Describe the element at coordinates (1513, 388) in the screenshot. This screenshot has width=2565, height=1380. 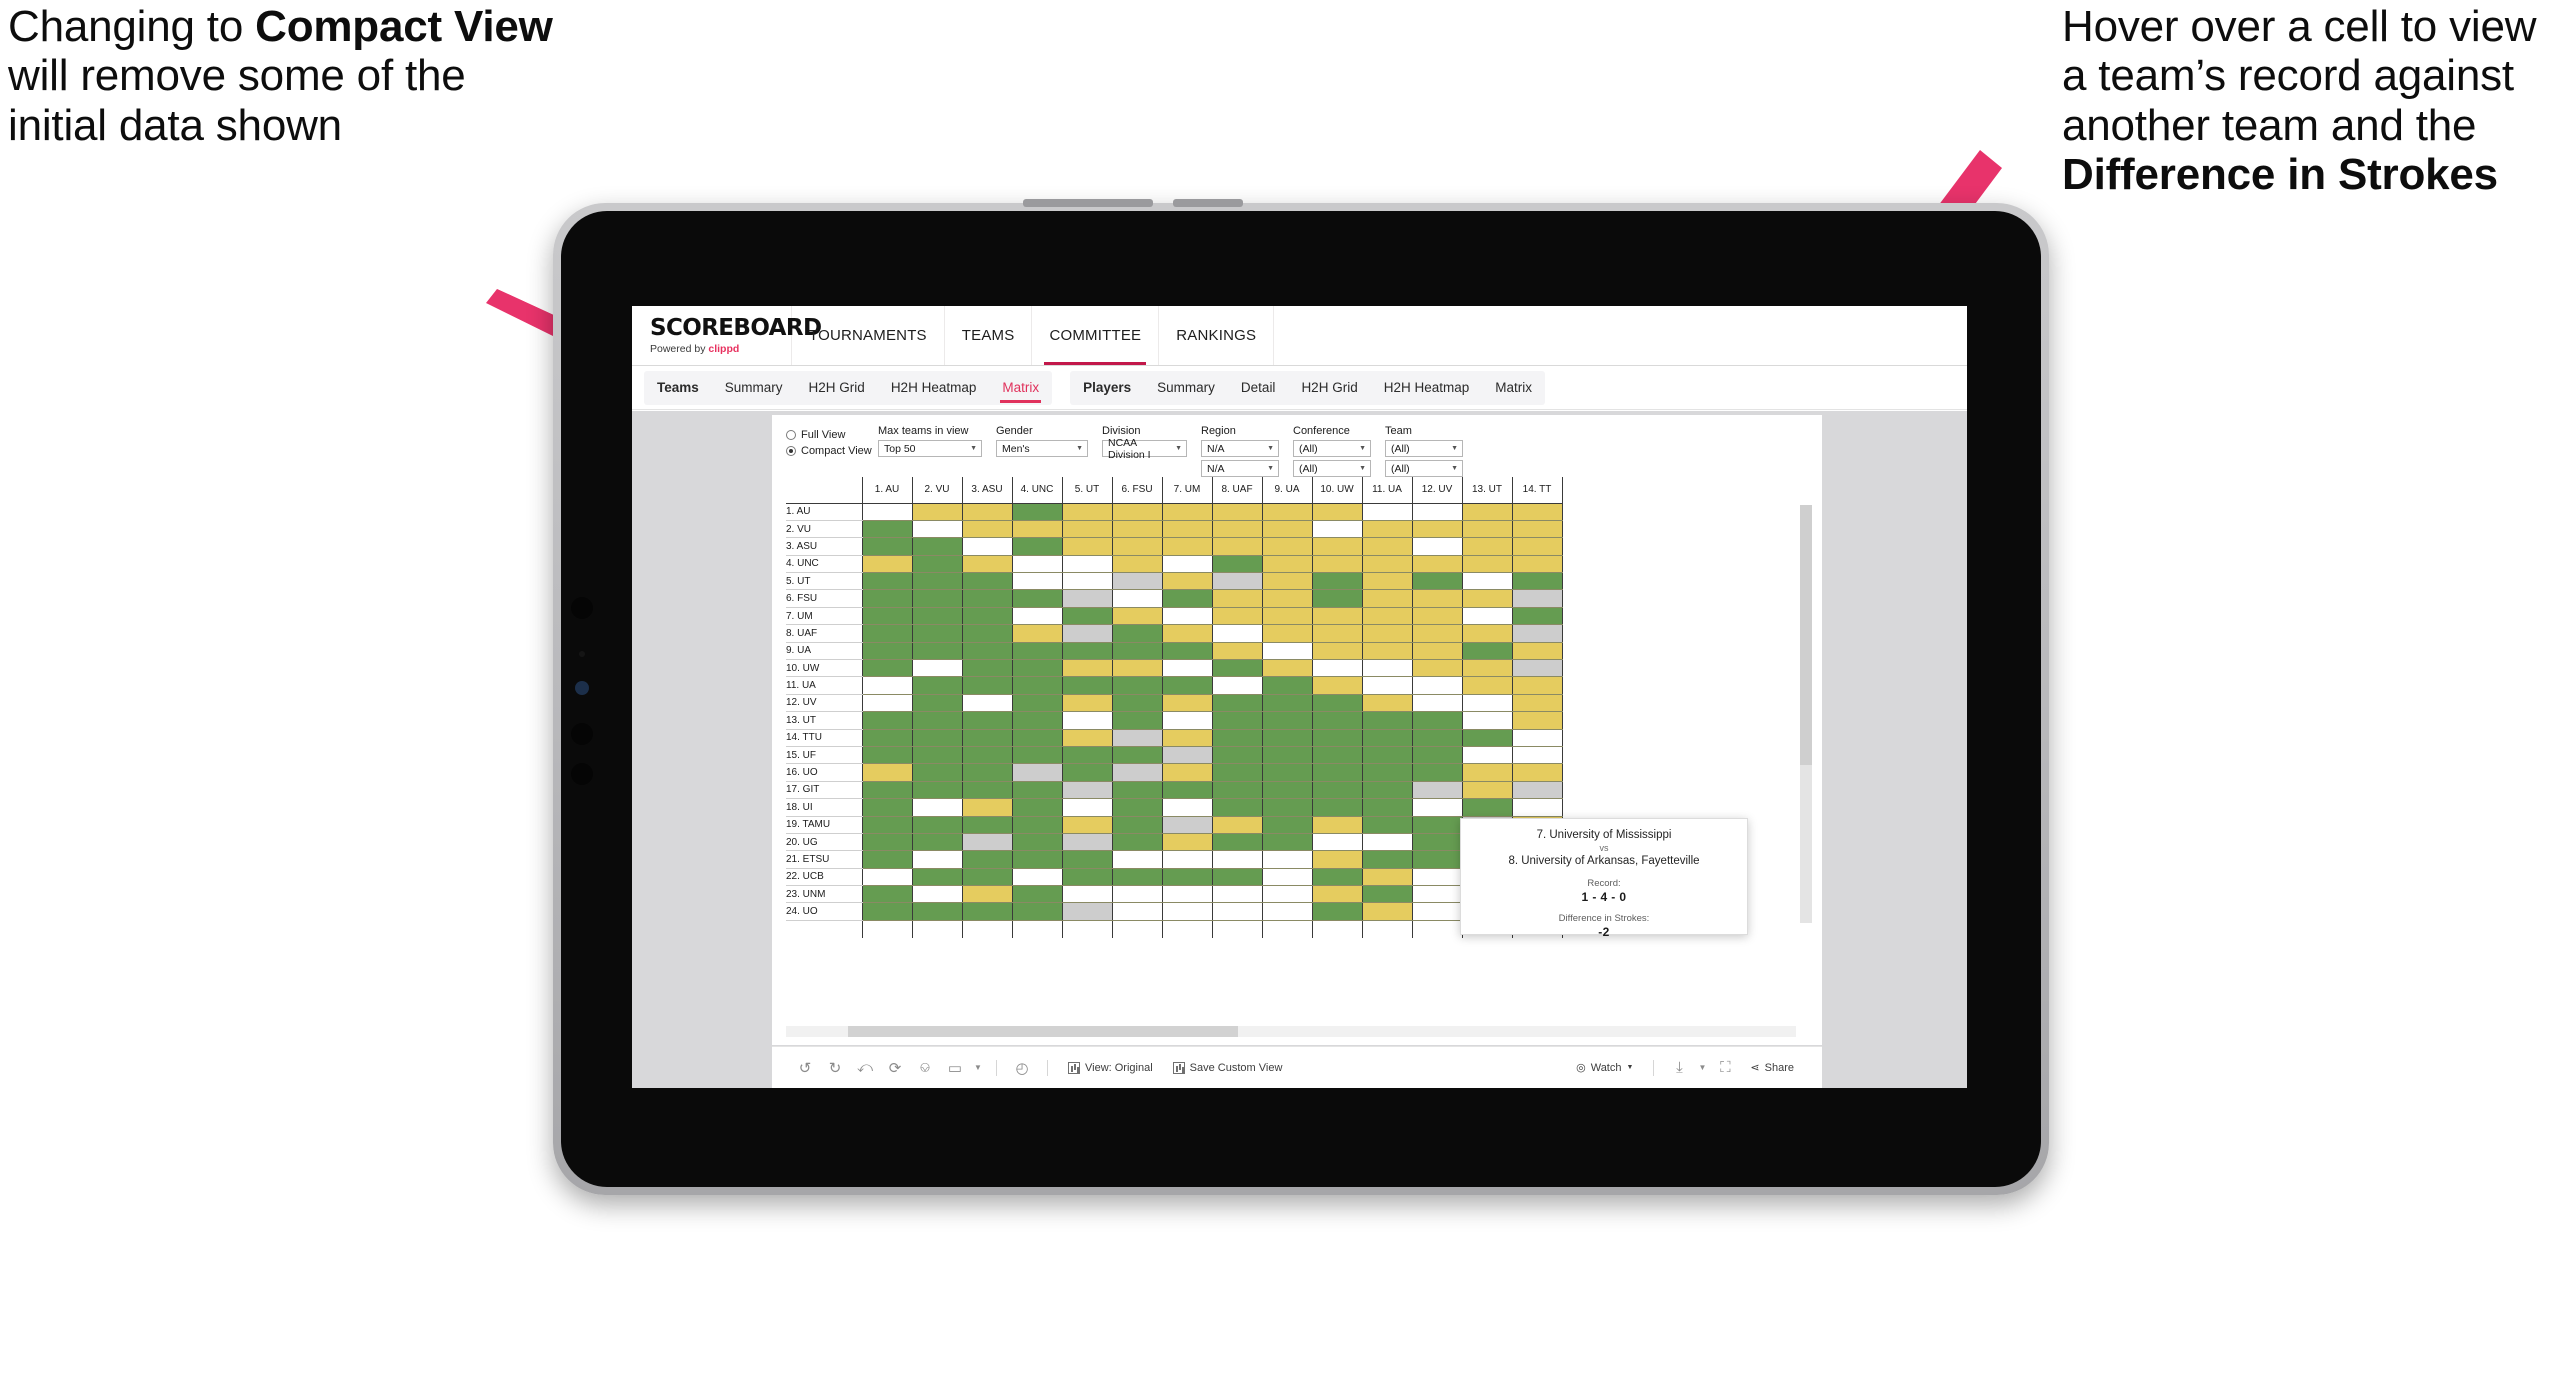
I see `tab-players-matrix: Matrix` at that location.